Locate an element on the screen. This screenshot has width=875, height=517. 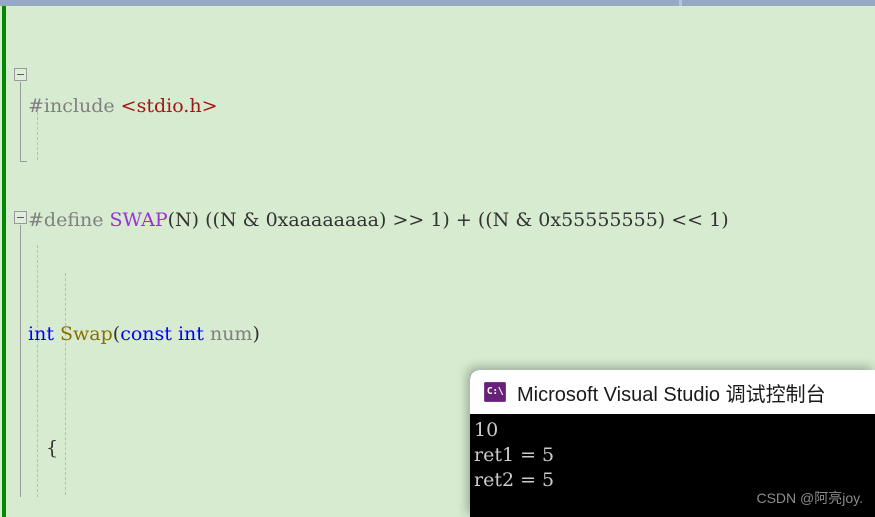
console-title: Microsoft Visual Studio 调试控制台 is located at coordinates (671, 394).